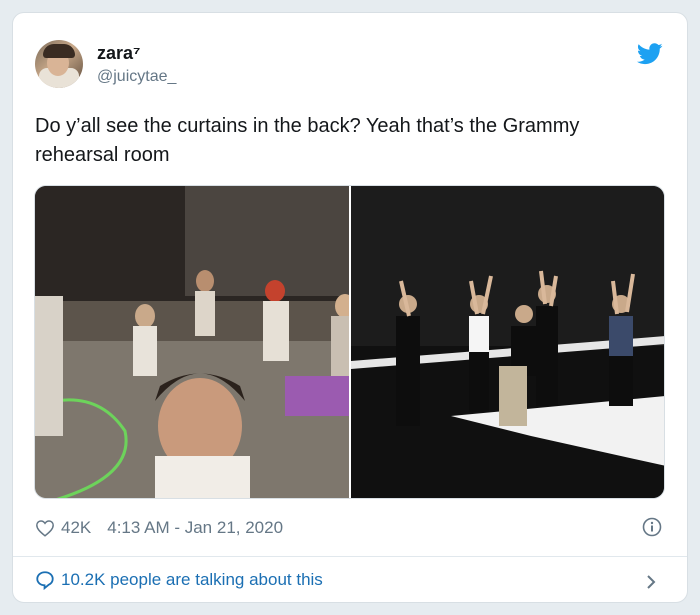  Describe the element at coordinates (195, 528) in the screenshot. I see `tweet-timestamp: 4:13 AM - Jan 21, 2020` at that location.